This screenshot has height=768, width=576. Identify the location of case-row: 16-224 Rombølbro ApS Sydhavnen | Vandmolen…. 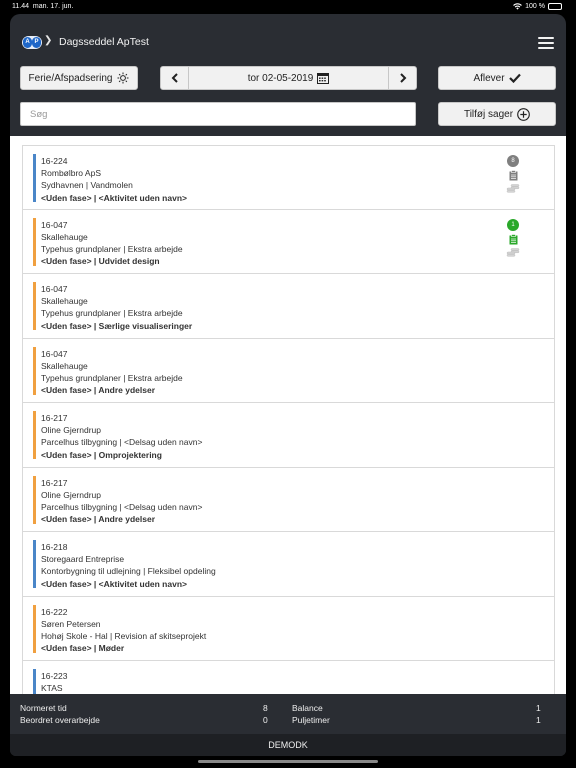
(288, 177).